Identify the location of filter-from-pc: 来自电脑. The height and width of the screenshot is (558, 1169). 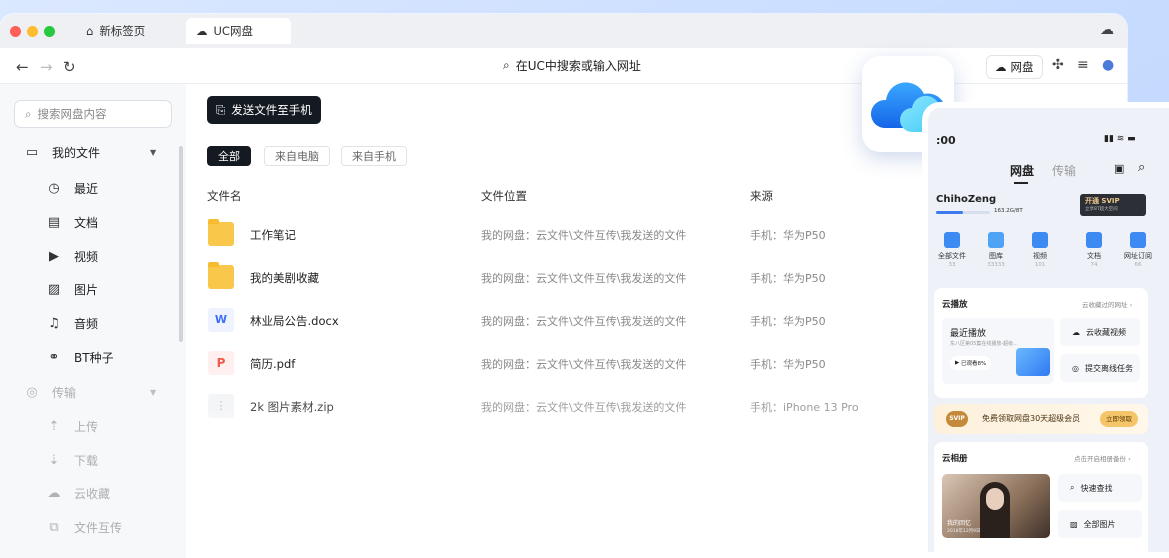
(297, 156).